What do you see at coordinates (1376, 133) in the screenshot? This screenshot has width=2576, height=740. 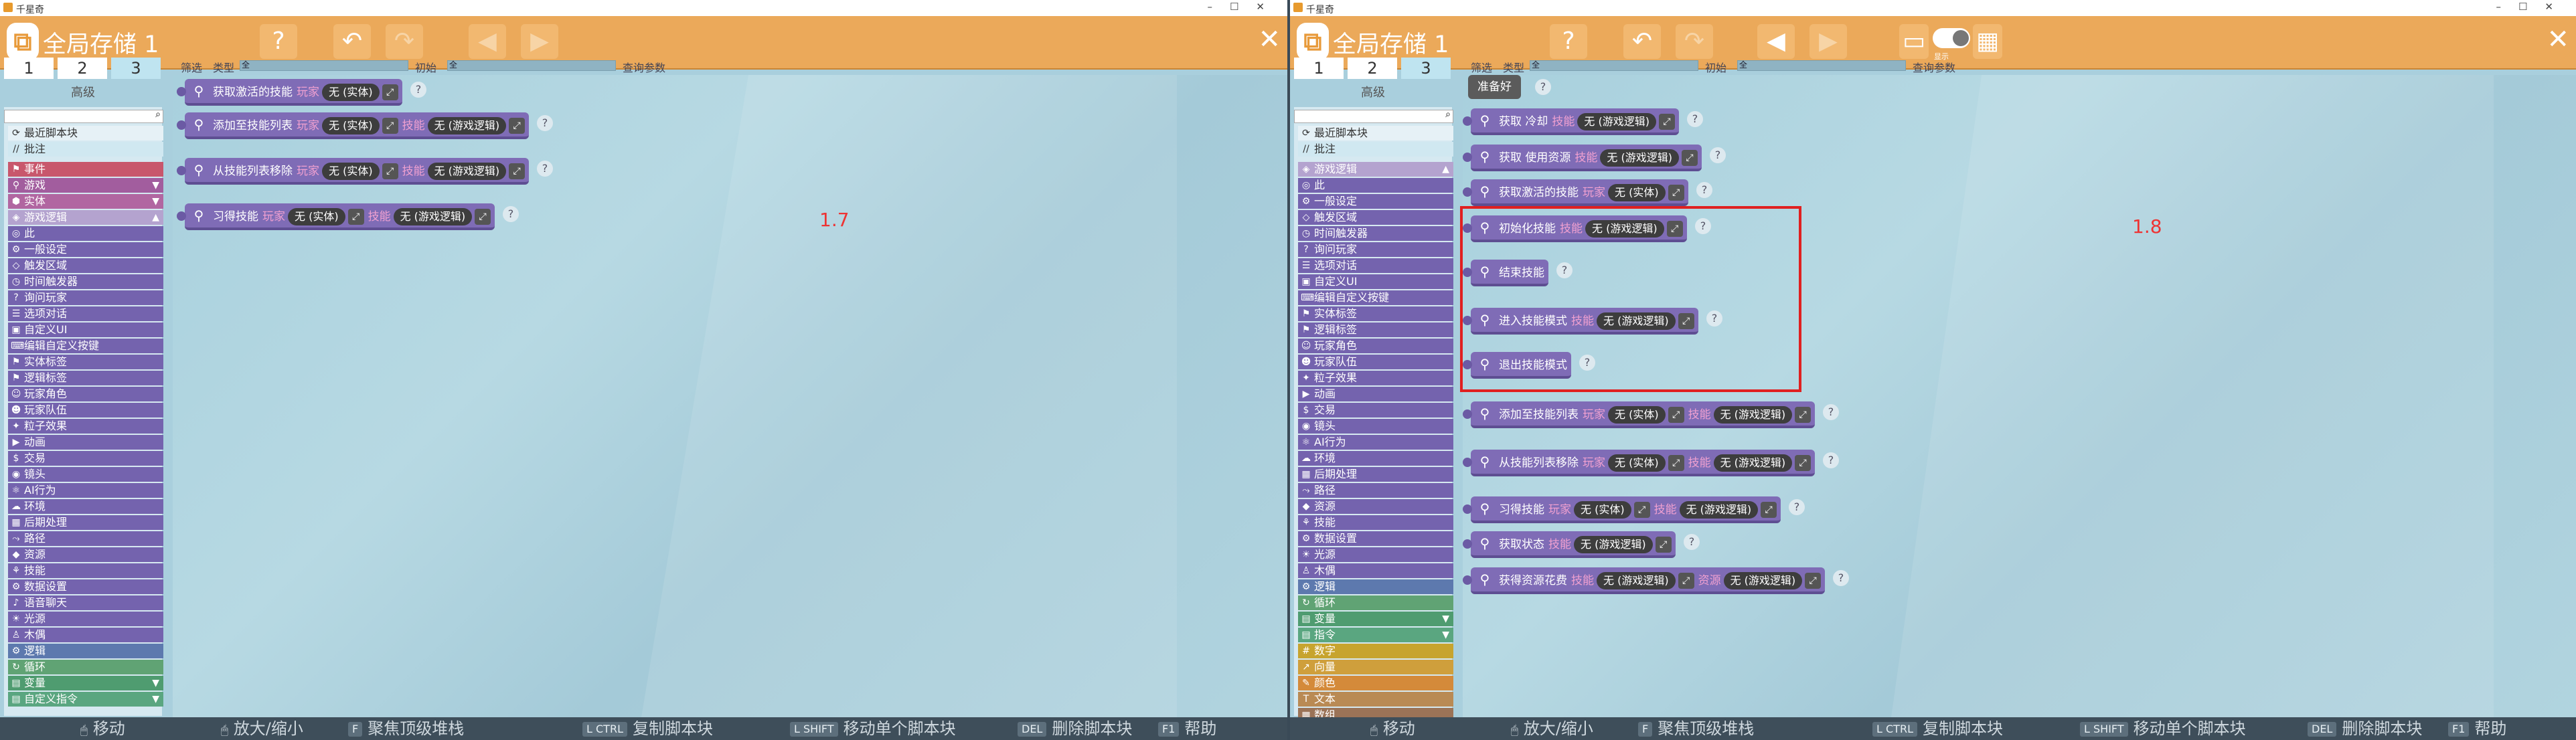 I see `sidebar-item: ⟳ 最近脚本块` at bounding box center [1376, 133].